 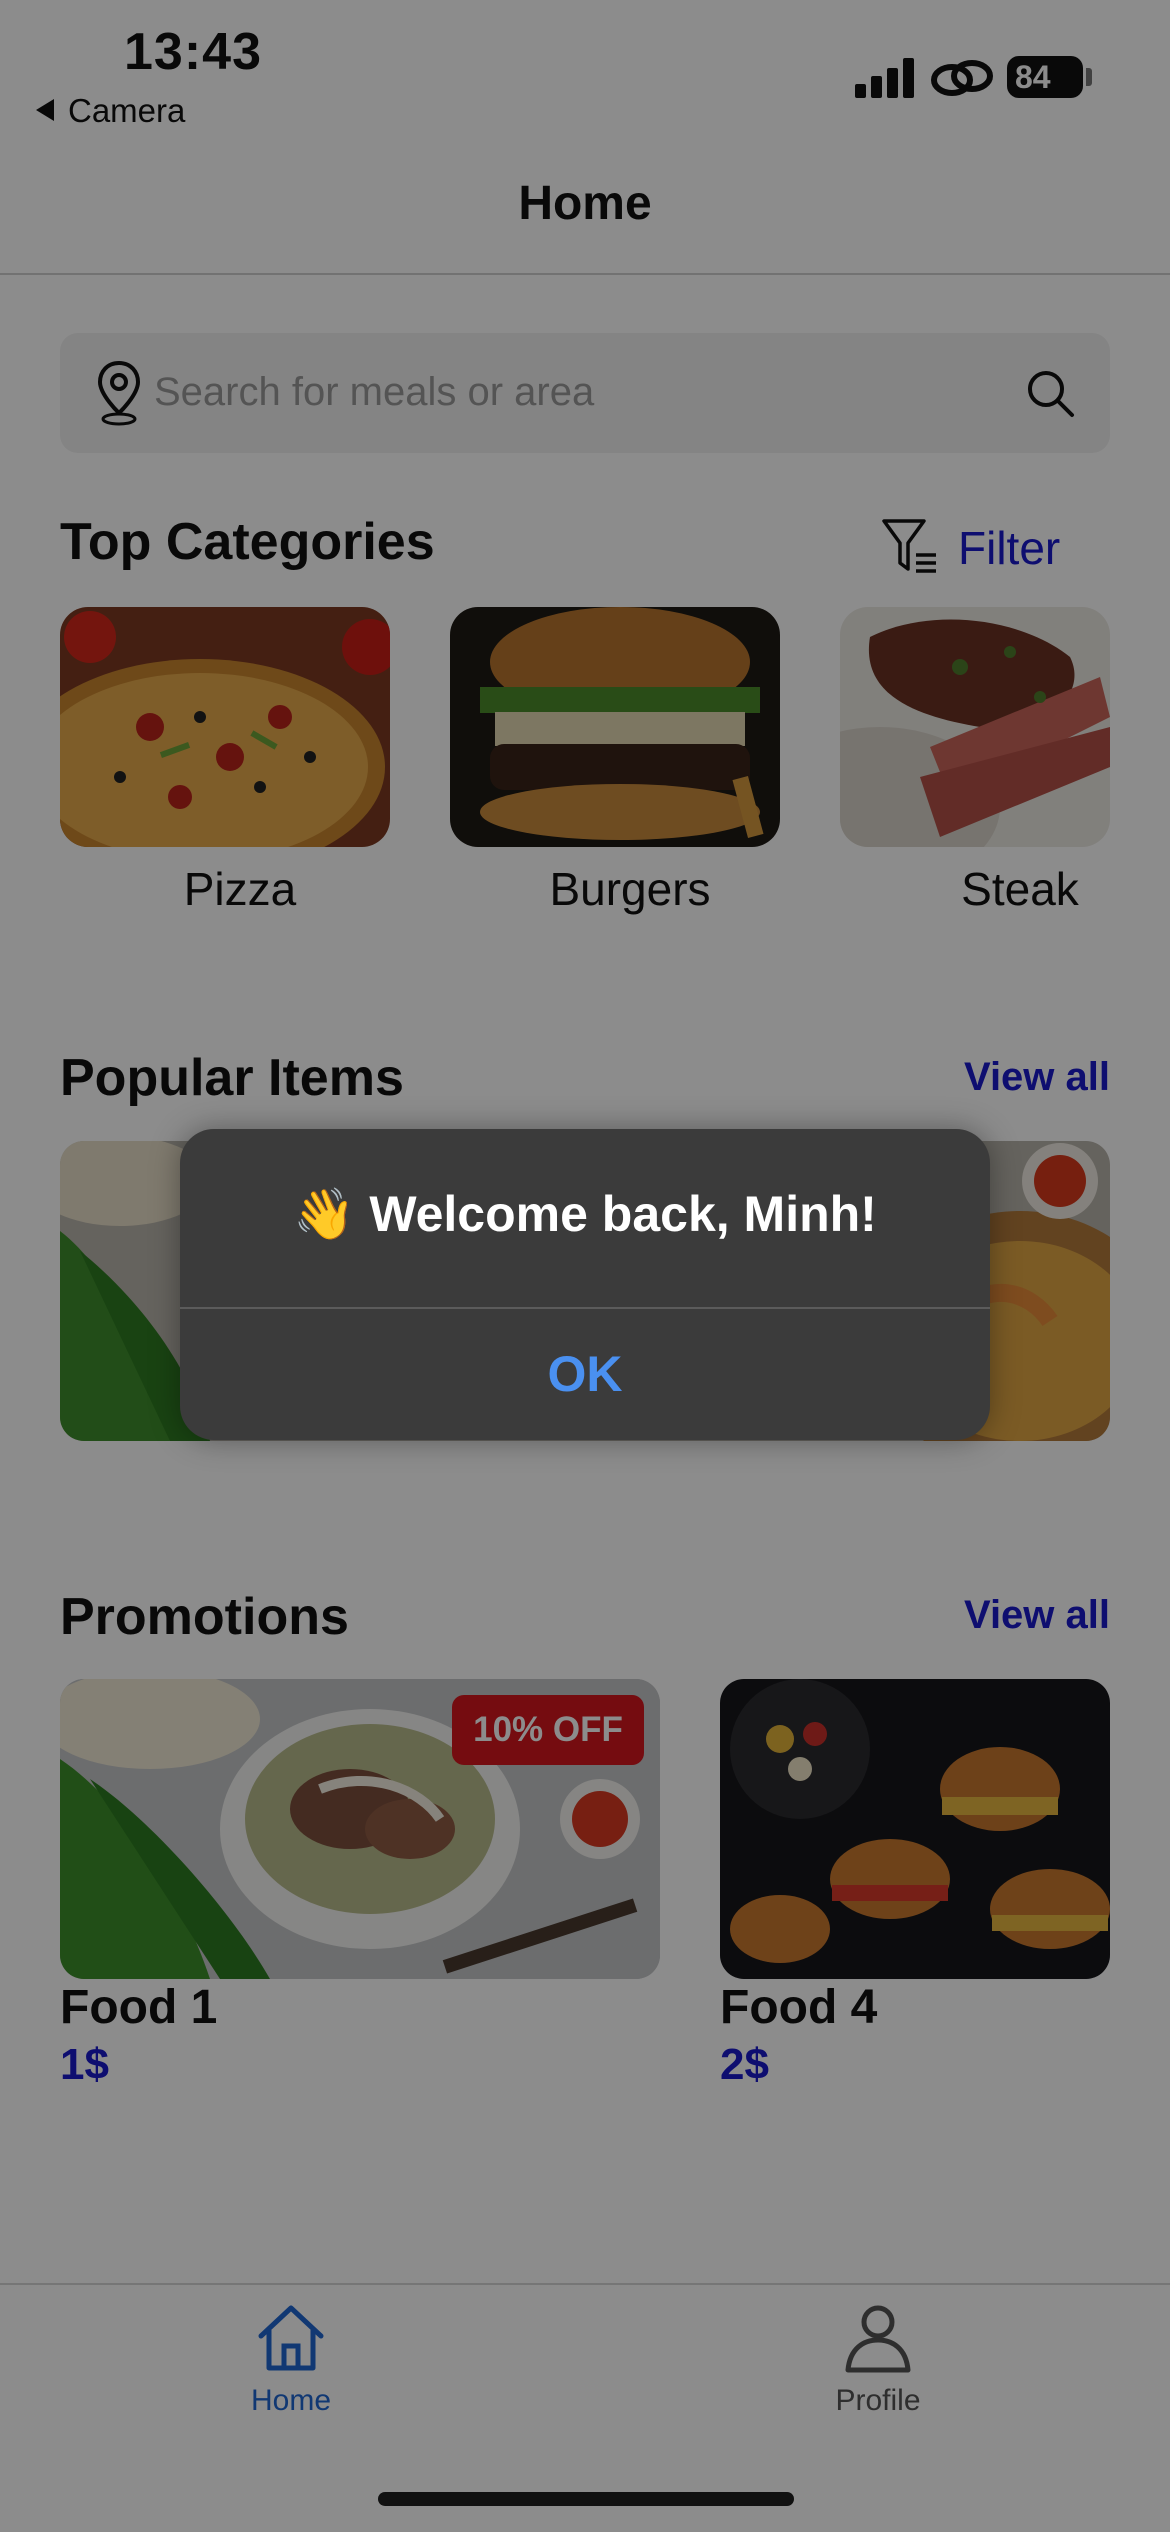 What do you see at coordinates (623, 1214) in the screenshot?
I see `alert-message-text: Welcome back, Minh!` at bounding box center [623, 1214].